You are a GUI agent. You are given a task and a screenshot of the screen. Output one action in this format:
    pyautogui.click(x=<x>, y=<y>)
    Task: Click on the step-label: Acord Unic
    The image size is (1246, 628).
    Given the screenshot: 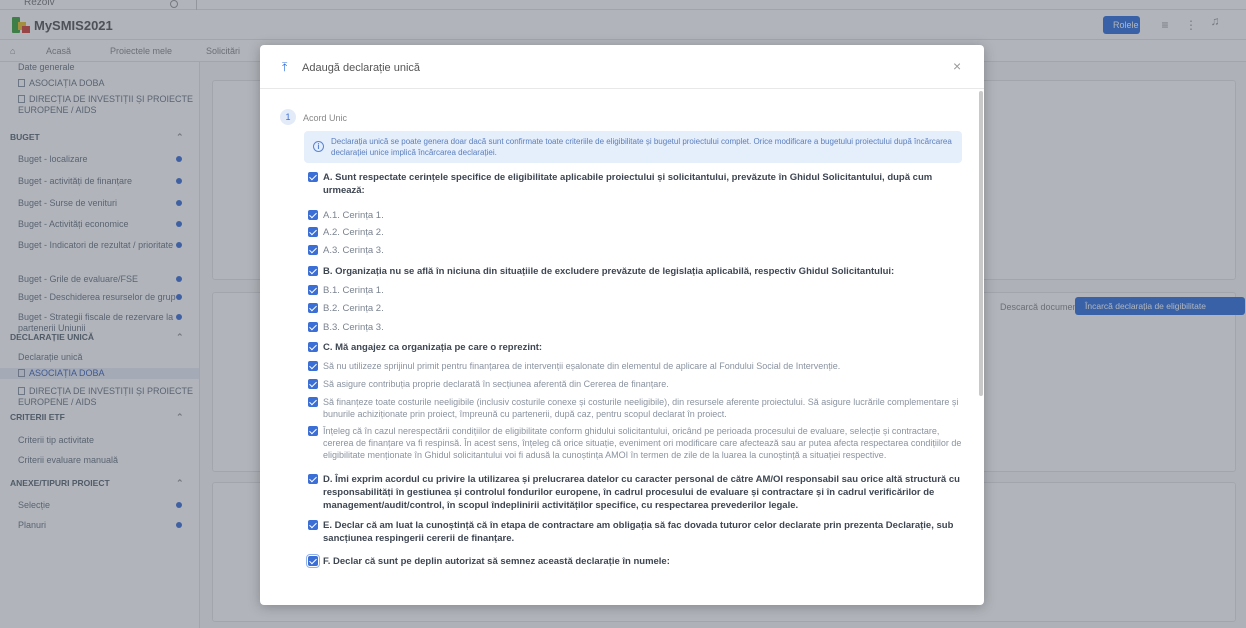 What is the action you would take?
    pyautogui.click(x=325, y=118)
    